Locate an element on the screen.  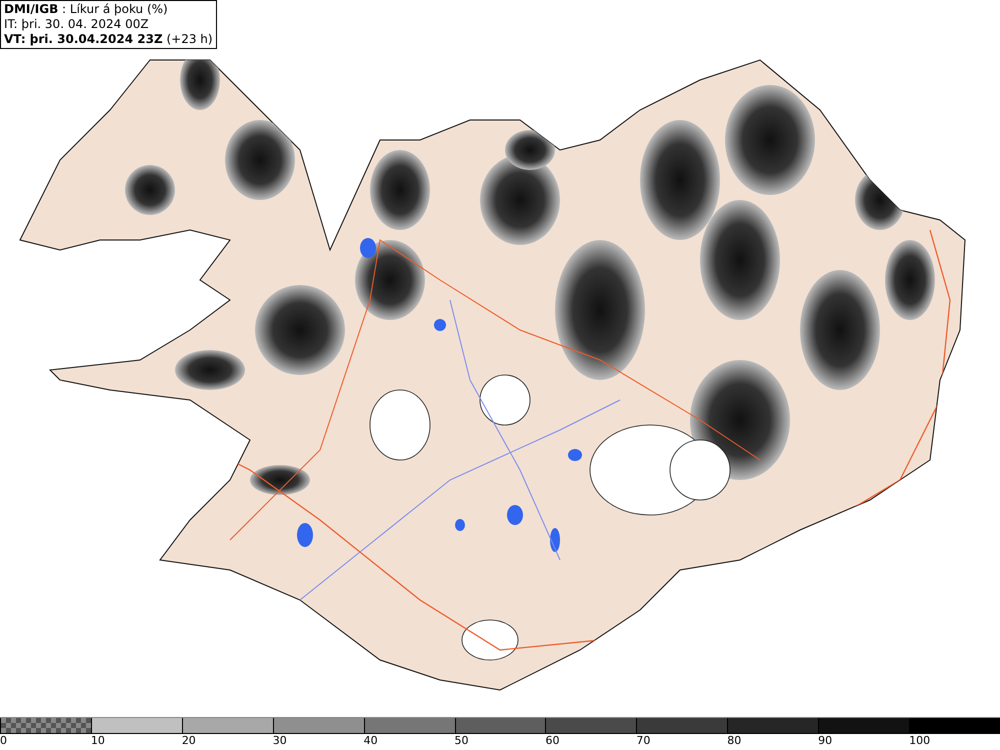
legend-label: 60 is located at coordinates (552, 741).